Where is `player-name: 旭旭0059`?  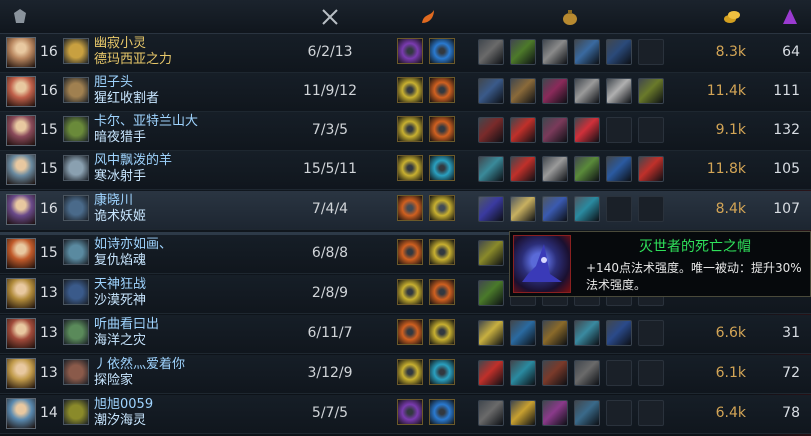
player-name: 旭旭0059 is located at coordinates (123, 405).